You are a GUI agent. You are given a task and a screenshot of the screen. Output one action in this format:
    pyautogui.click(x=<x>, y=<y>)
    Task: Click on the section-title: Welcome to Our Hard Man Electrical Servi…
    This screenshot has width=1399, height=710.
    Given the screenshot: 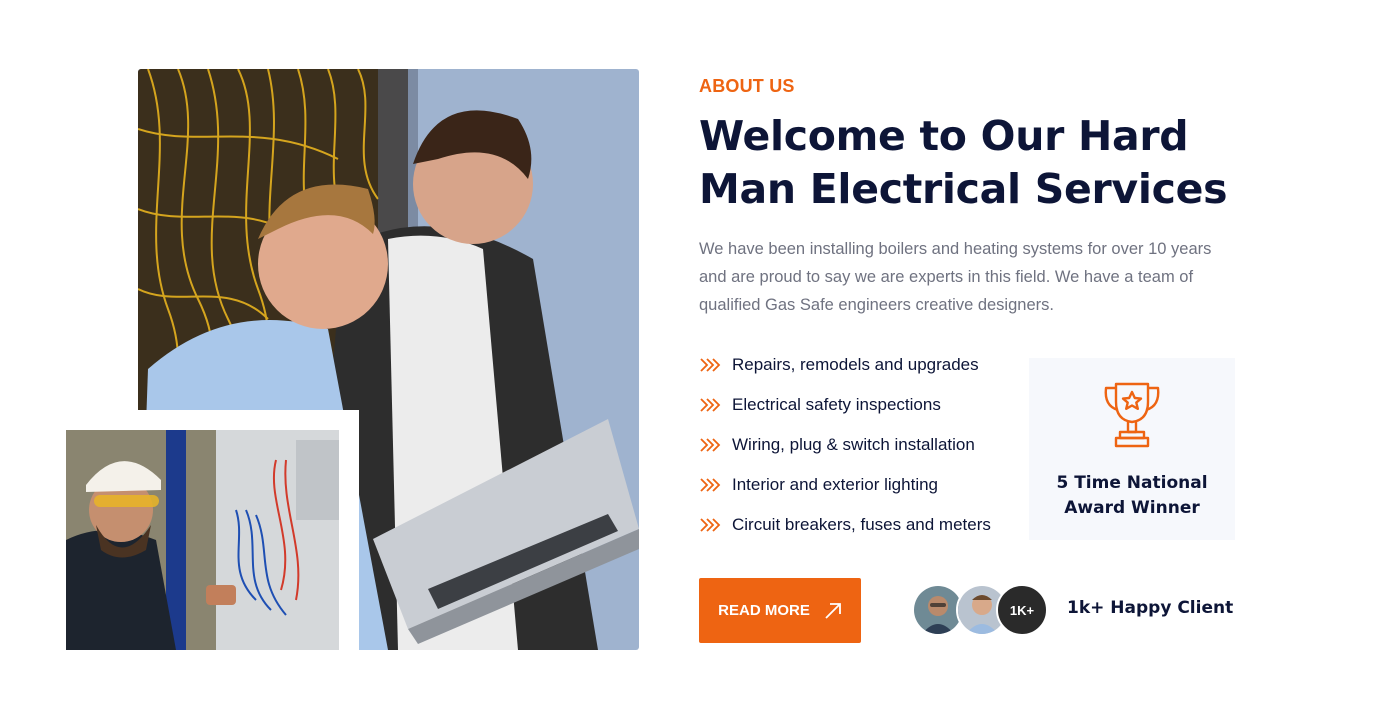 What is the action you would take?
    pyautogui.click(x=963, y=162)
    